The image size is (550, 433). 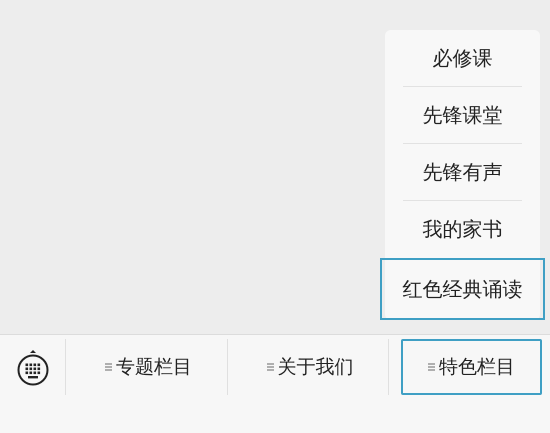 I want to click on keyboard-icon, so click(x=33, y=367).